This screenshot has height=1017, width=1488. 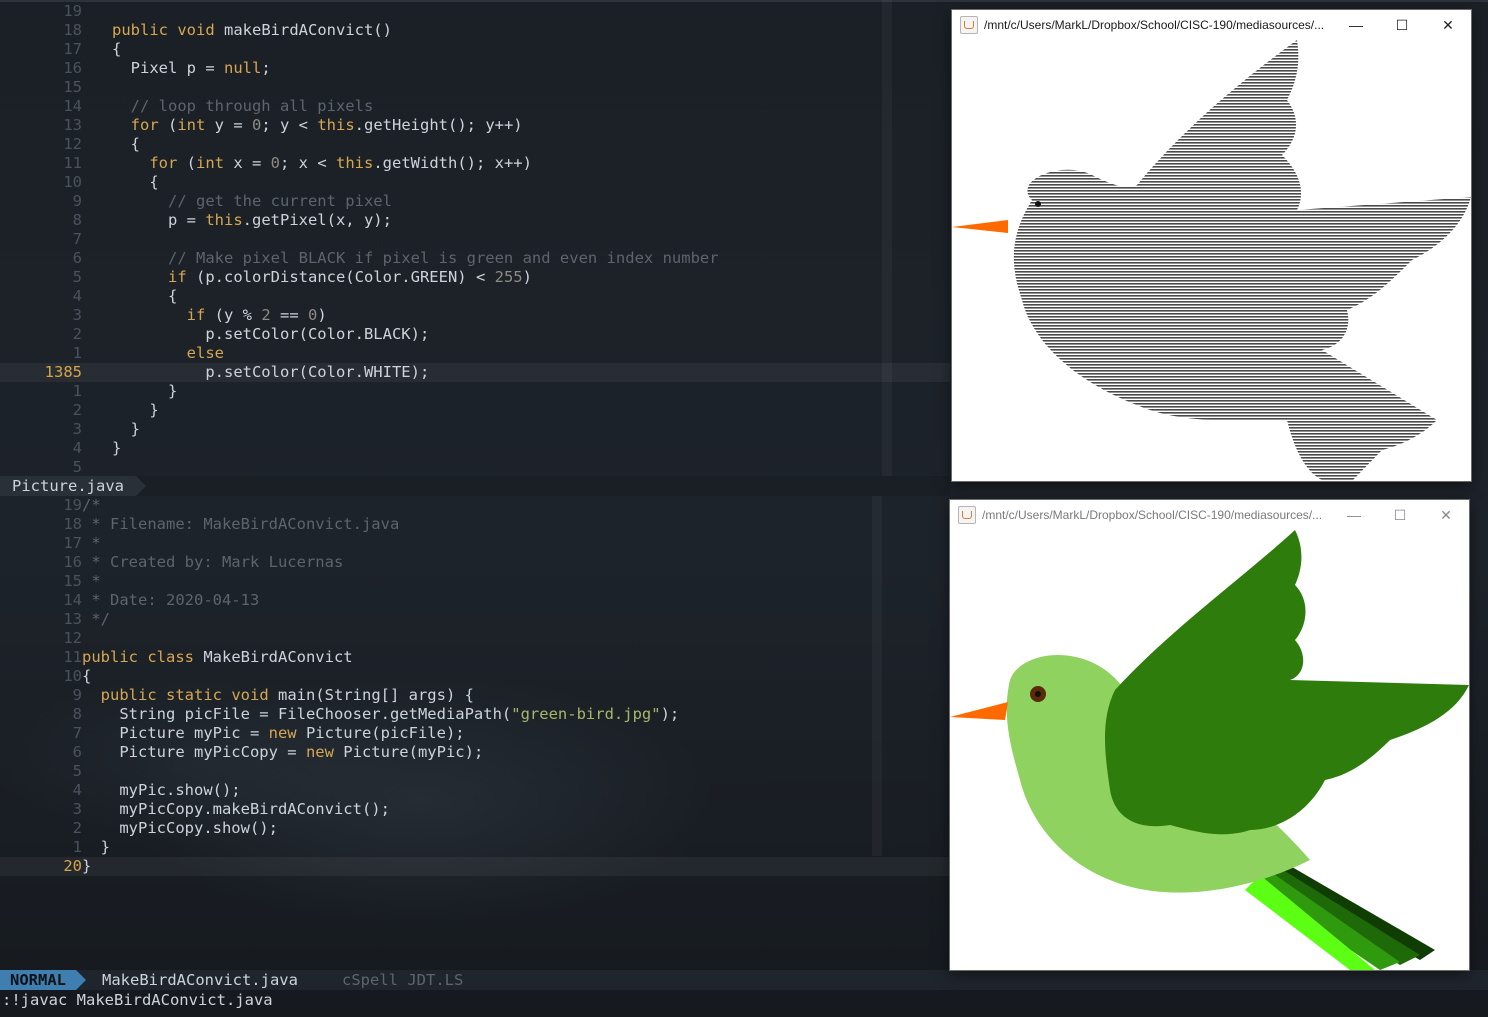 What do you see at coordinates (475, 220) in the screenshot?
I see `code-line: 8 p = this.getPixel(x, y);` at bounding box center [475, 220].